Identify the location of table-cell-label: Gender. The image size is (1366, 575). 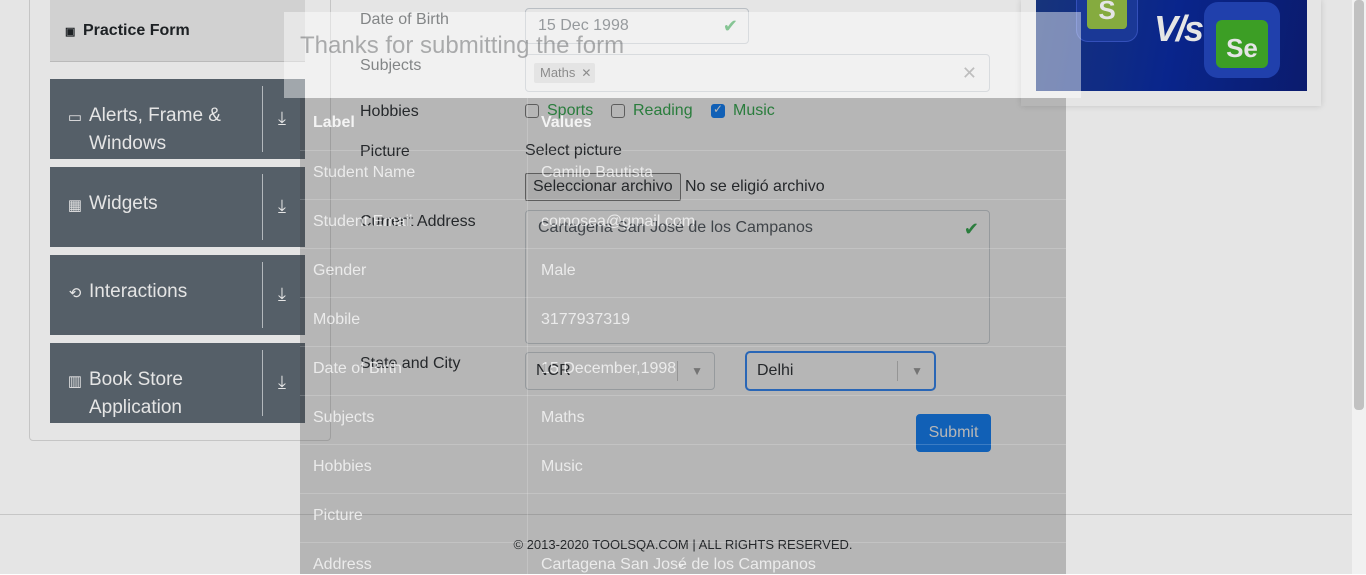
(340, 270).